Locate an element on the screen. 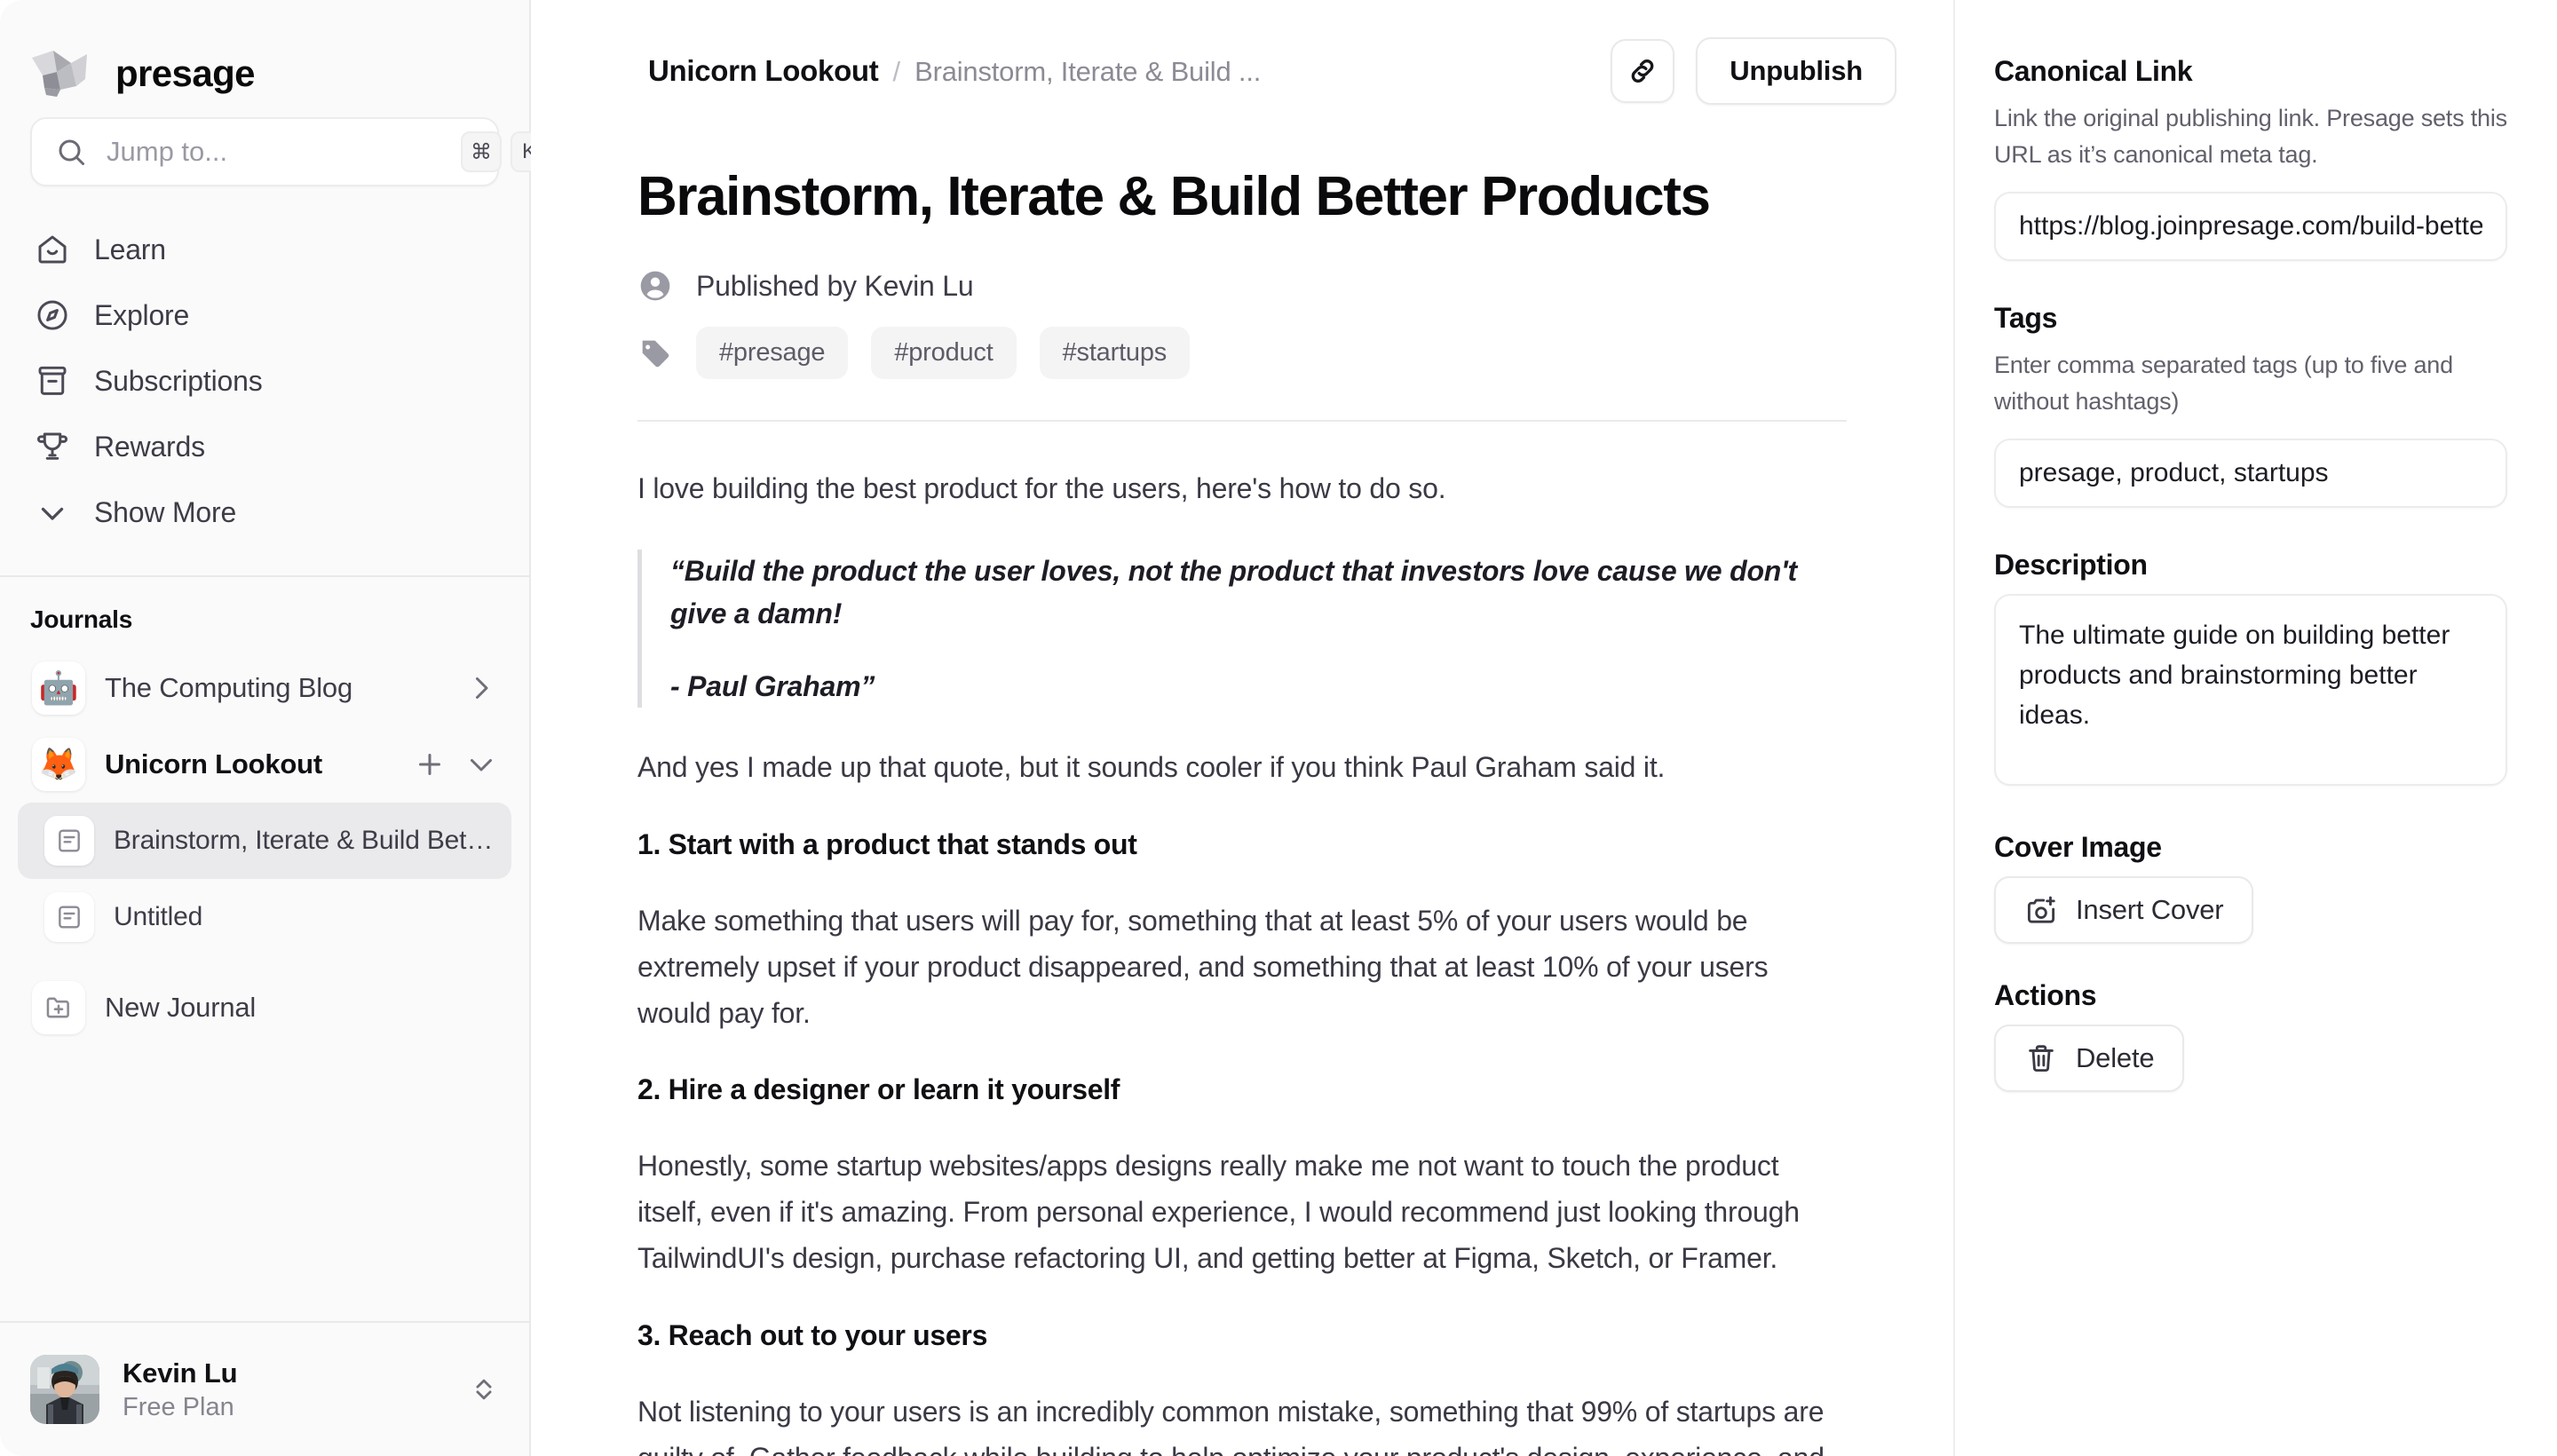  description-title: Description is located at coordinates (2071, 565).